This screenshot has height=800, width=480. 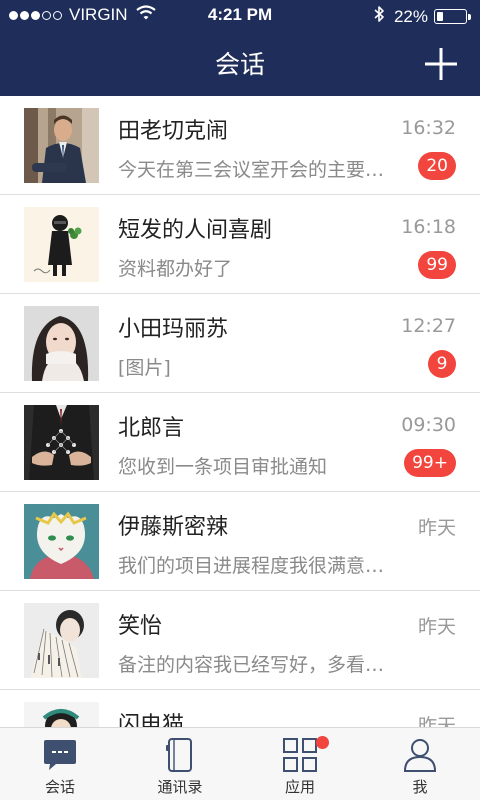 What do you see at coordinates (36, 15) in the screenshot?
I see `signal-strength-icon` at bounding box center [36, 15].